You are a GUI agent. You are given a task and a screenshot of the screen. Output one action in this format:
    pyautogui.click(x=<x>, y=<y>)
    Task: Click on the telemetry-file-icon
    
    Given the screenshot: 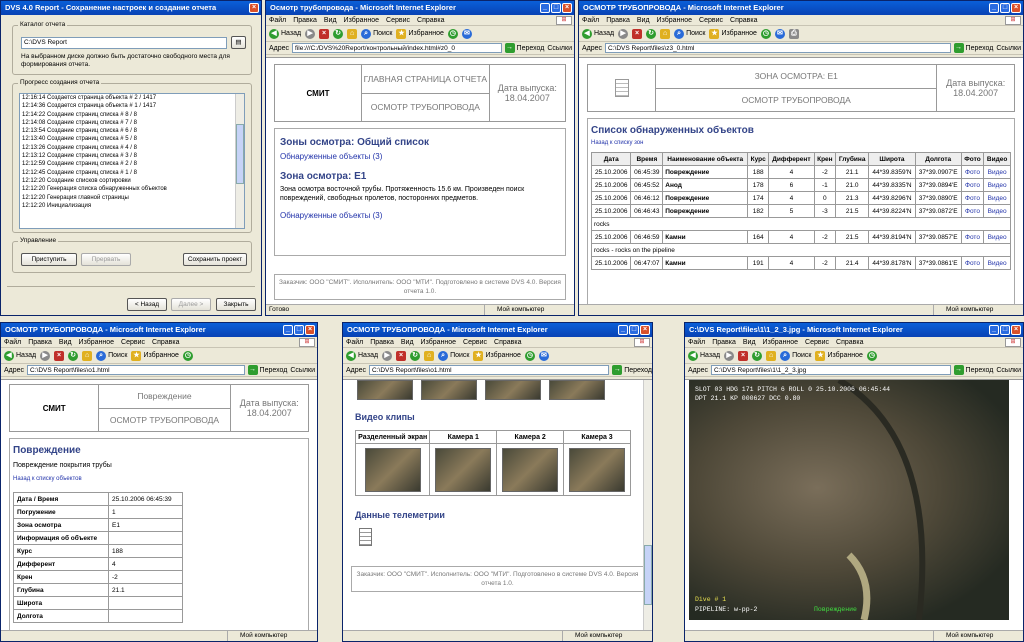 What is the action you would take?
    pyautogui.click(x=365, y=537)
    